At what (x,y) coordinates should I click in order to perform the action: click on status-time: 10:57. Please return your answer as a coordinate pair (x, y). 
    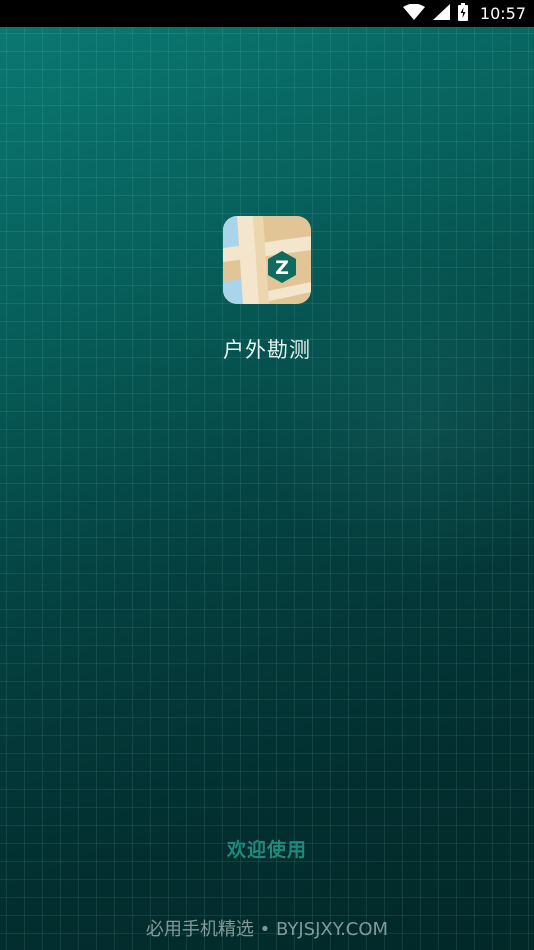
    Looking at the image, I should click on (502, 13).